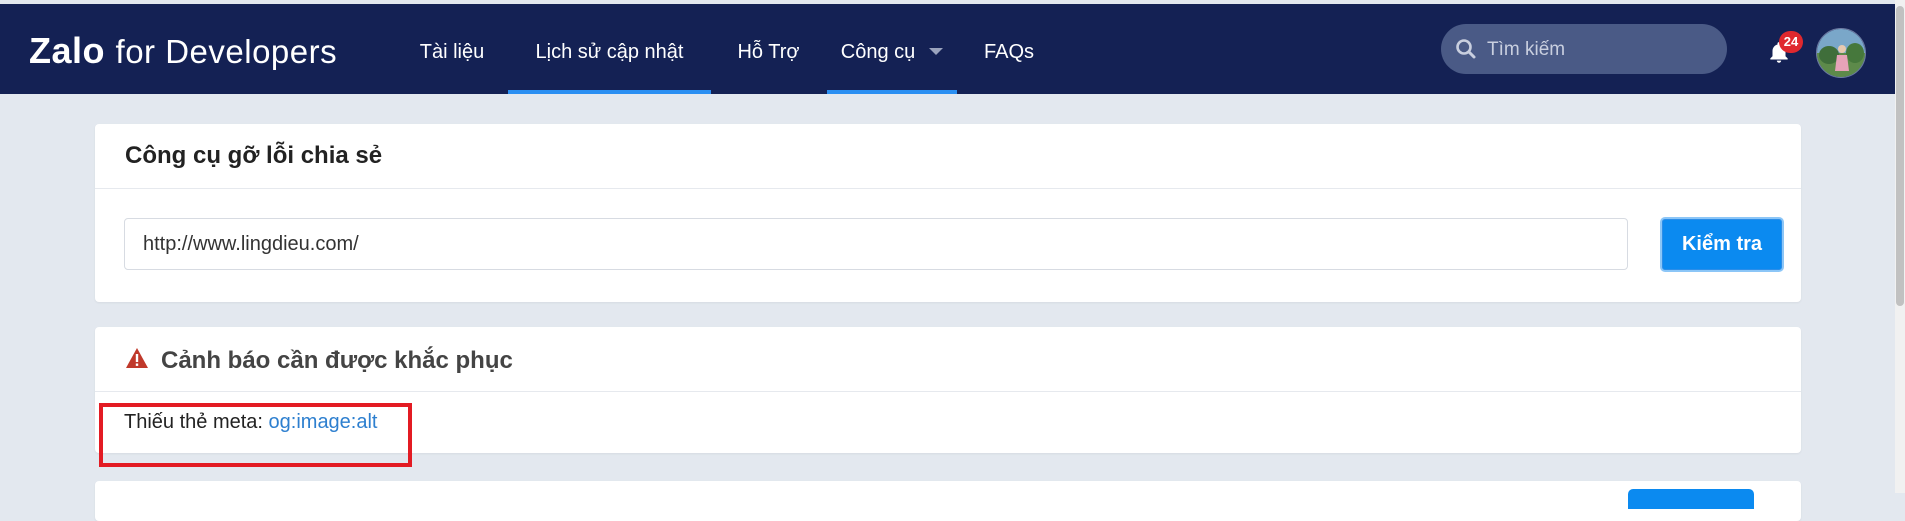 The height and width of the screenshot is (521, 1905). I want to click on card-header: Công cụ gỡ lỗi chia sẻ, so click(948, 156).